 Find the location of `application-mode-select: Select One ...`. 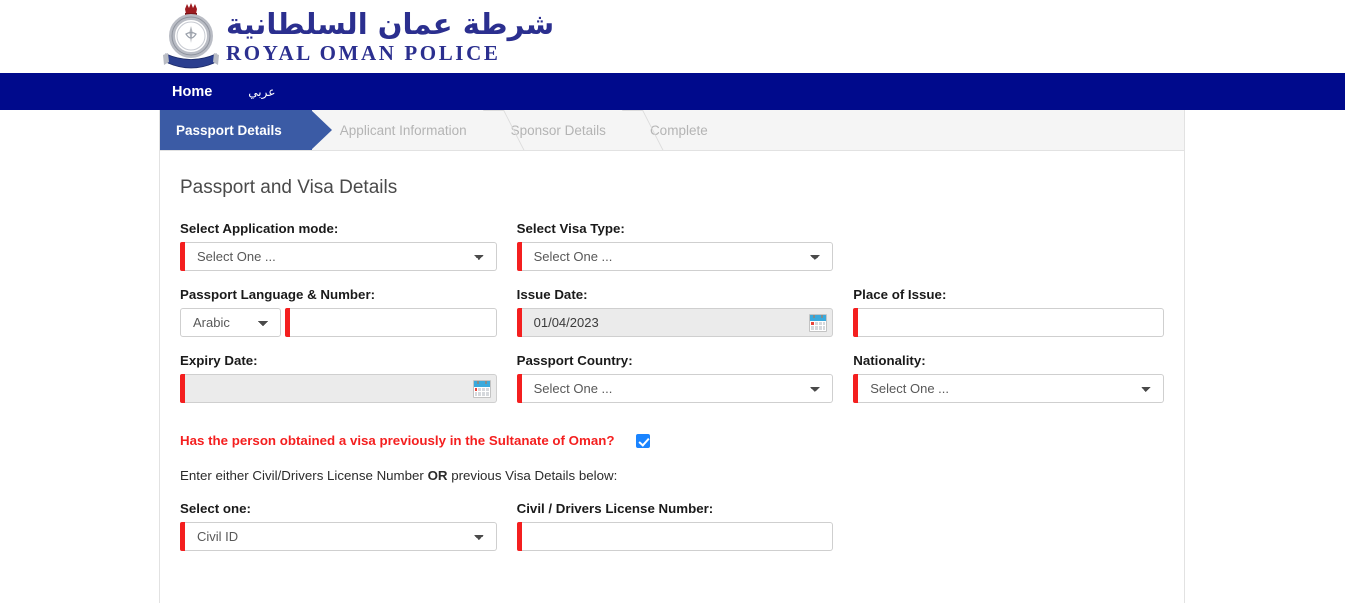

application-mode-select: Select One ... is located at coordinates (341, 256).